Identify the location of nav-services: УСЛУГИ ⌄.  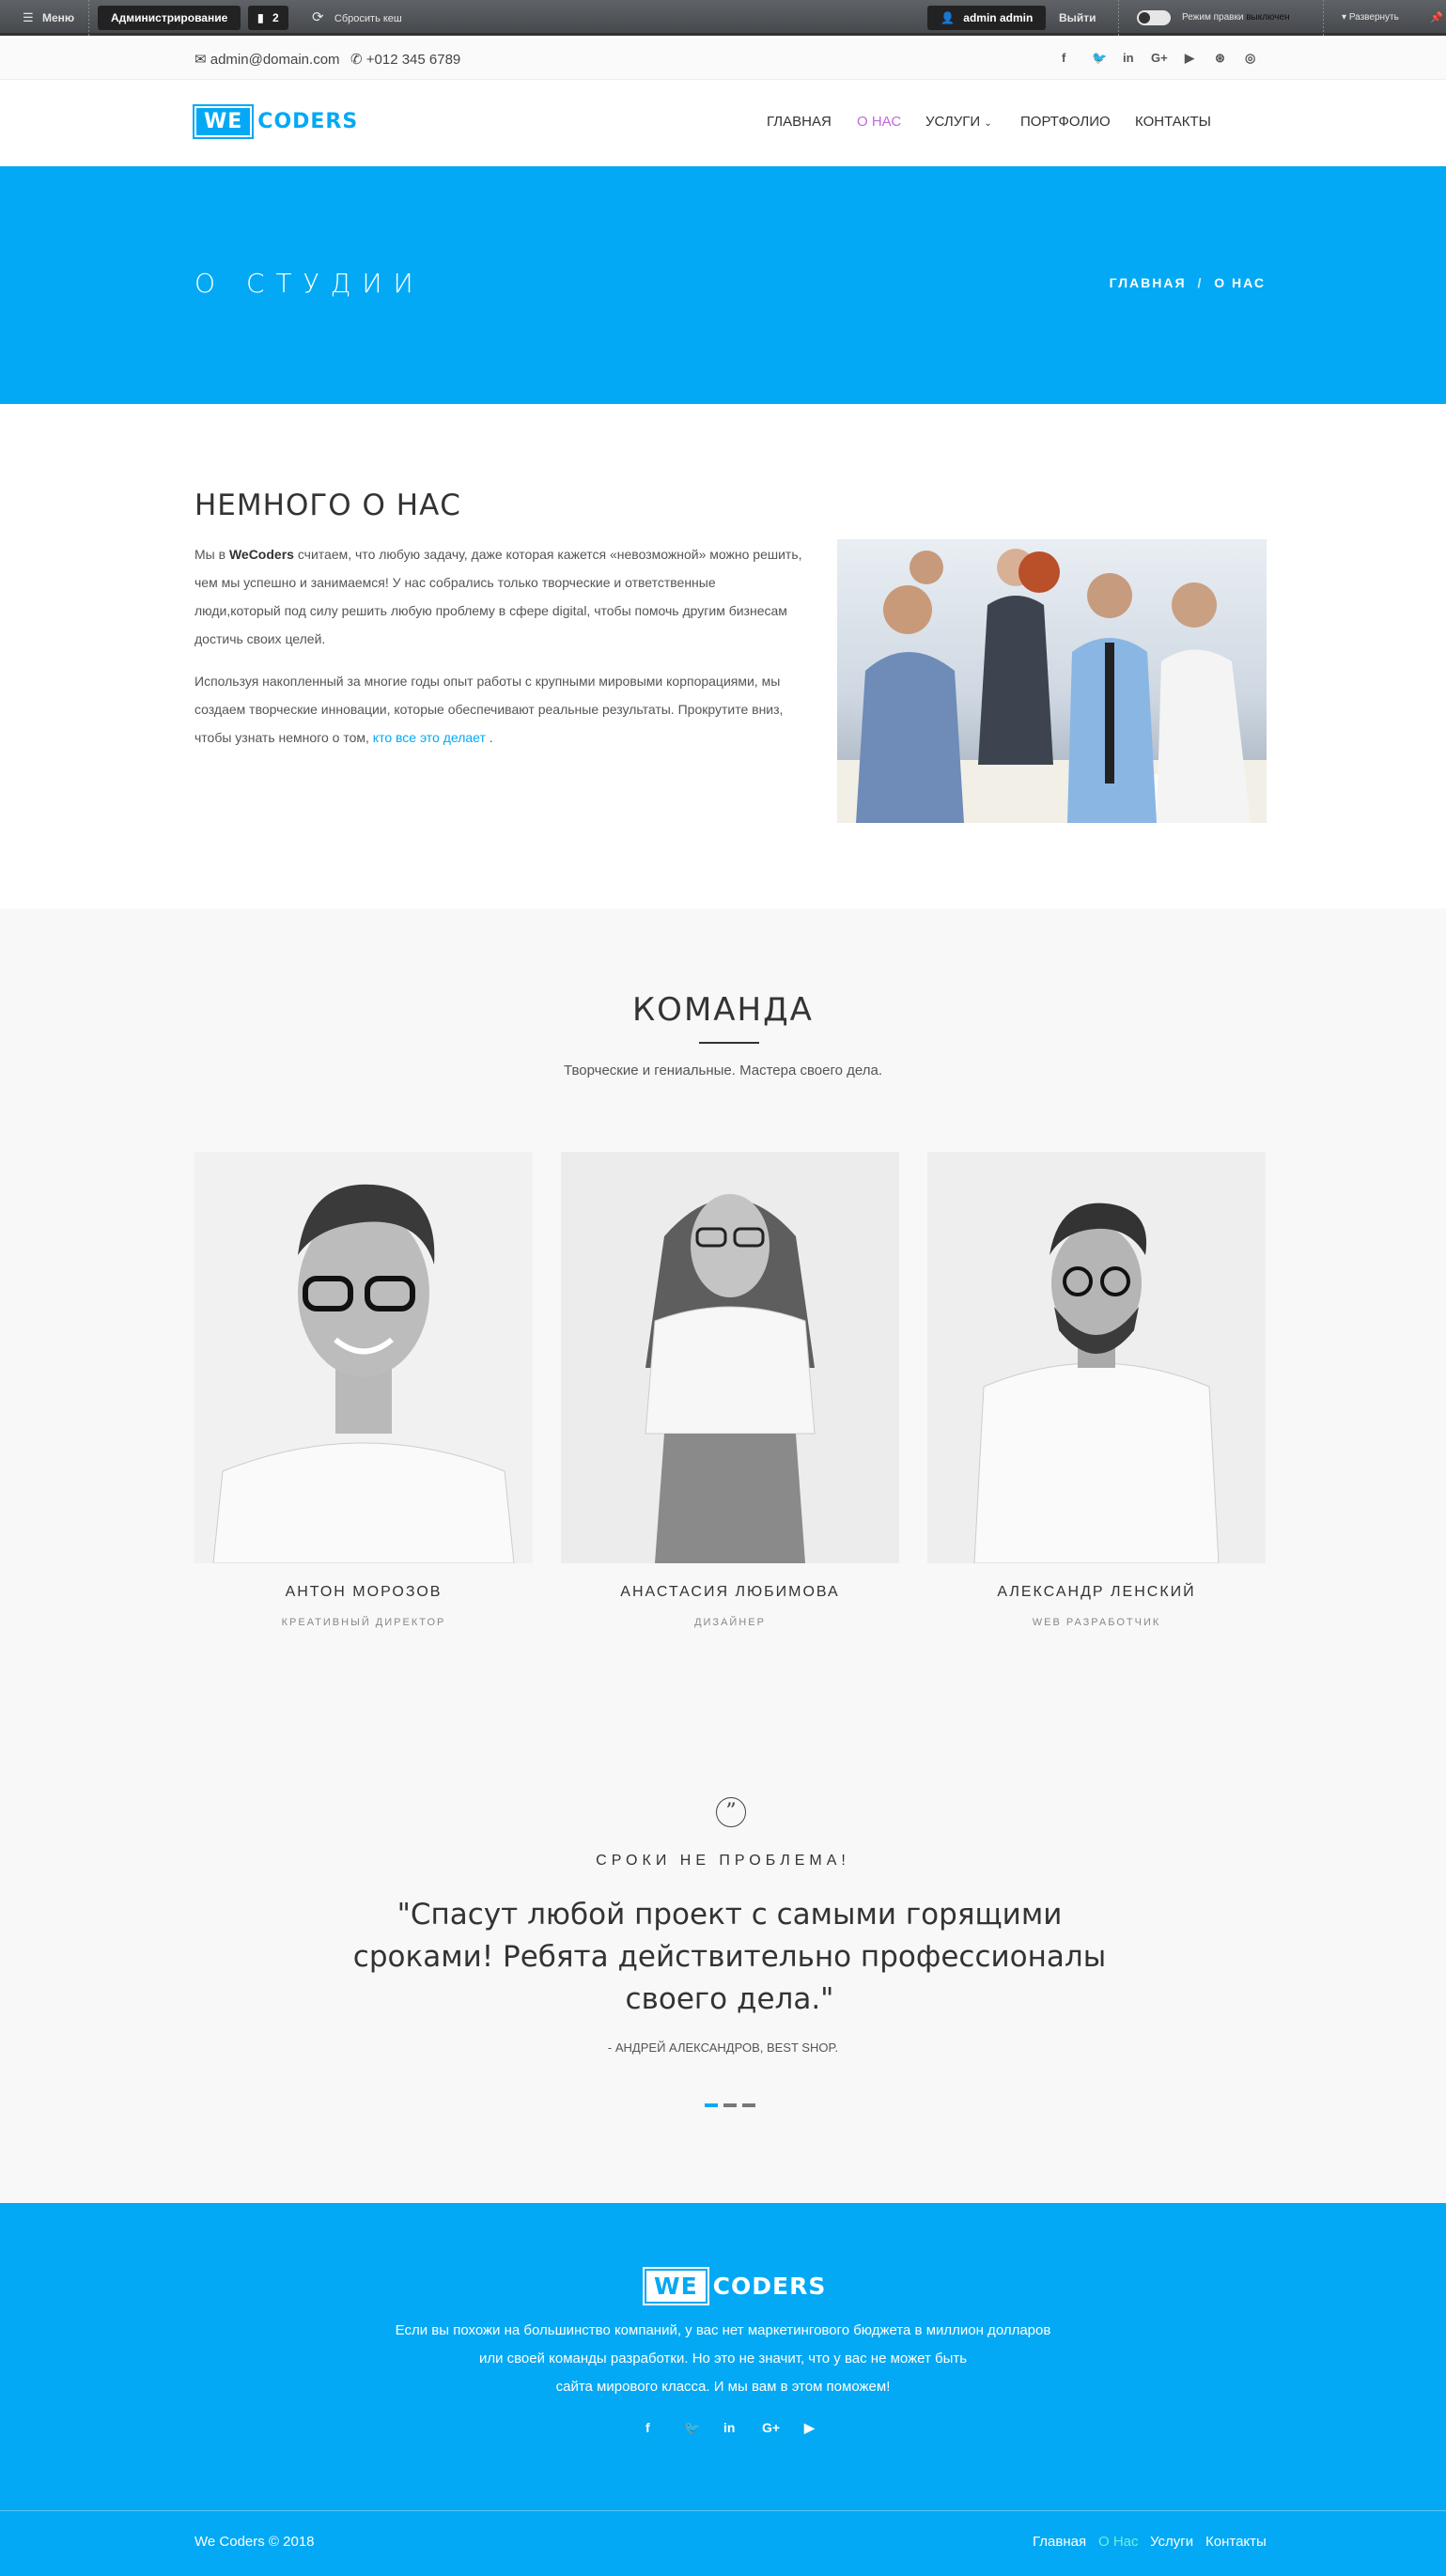
(958, 122).